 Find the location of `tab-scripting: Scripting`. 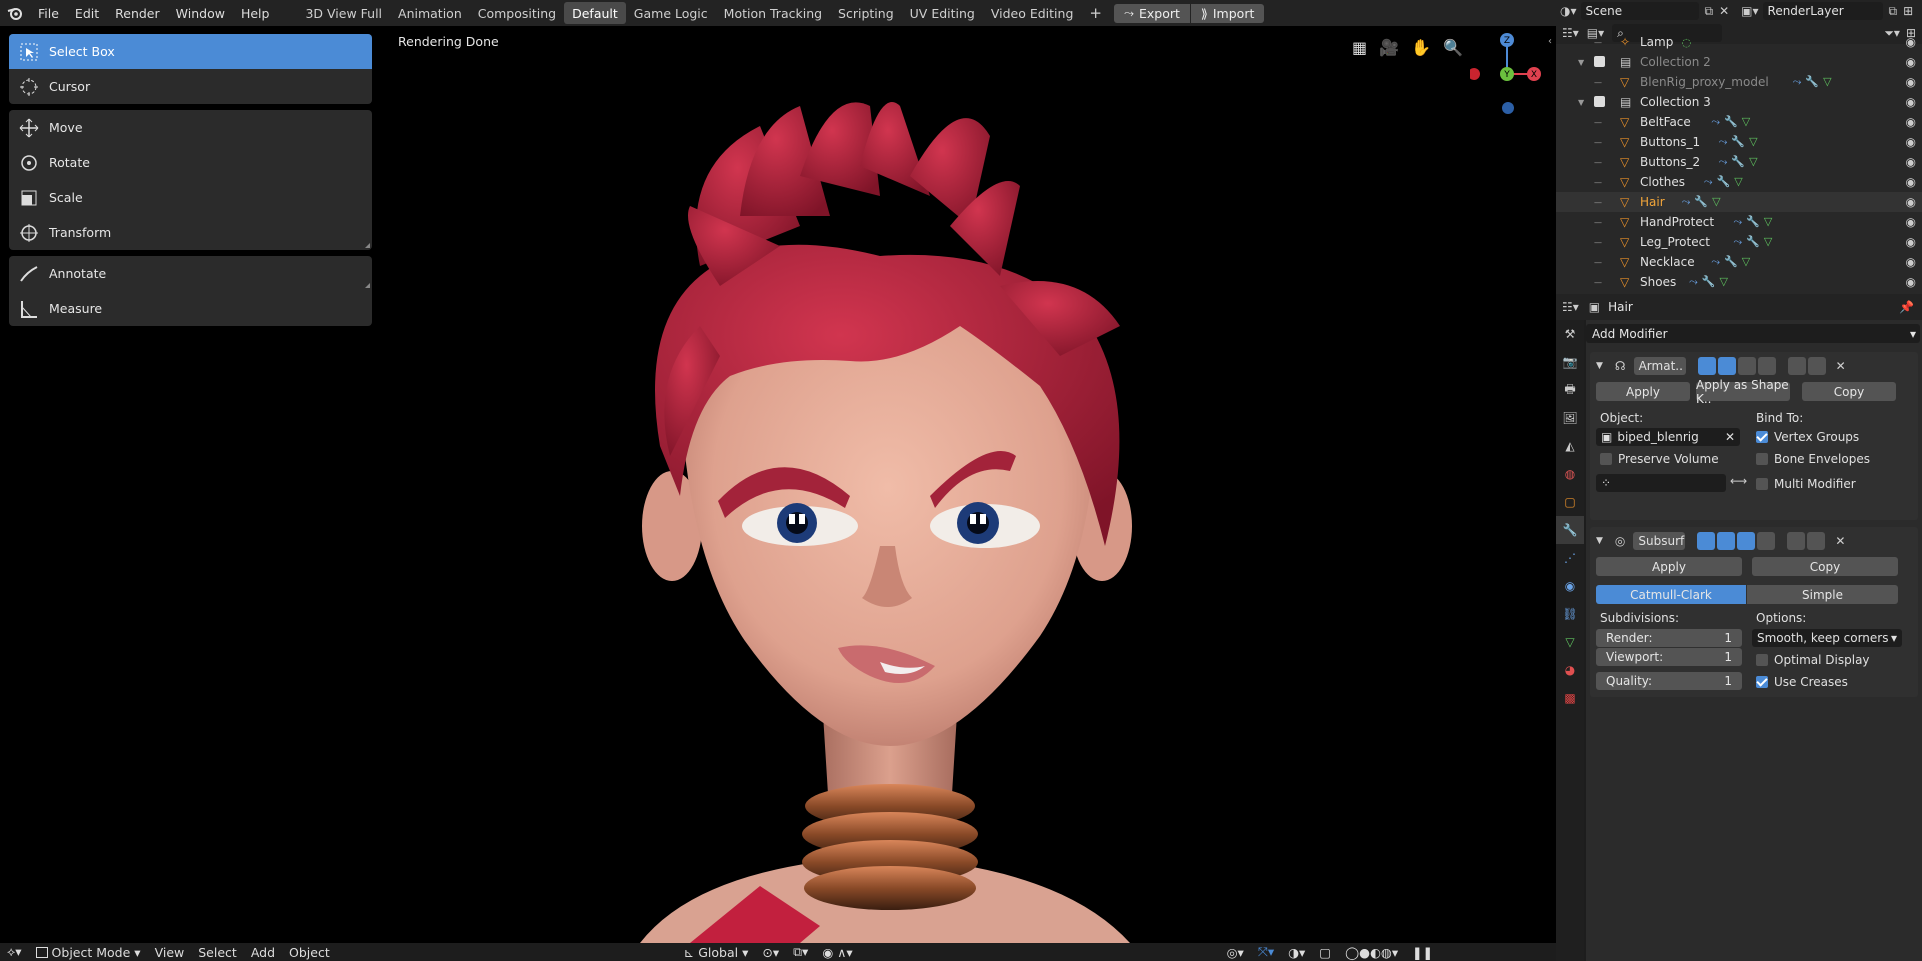

tab-scripting: Scripting is located at coordinates (866, 13).